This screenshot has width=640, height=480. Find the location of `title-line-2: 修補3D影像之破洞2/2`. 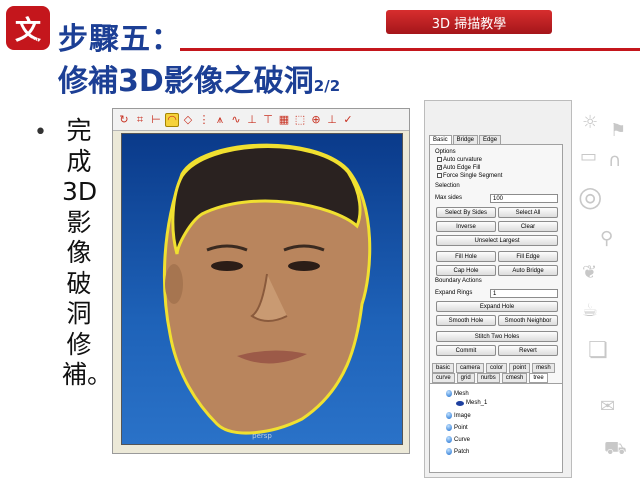

title-line-2: 修補3D影像之破洞2/2 is located at coordinates (199, 78).